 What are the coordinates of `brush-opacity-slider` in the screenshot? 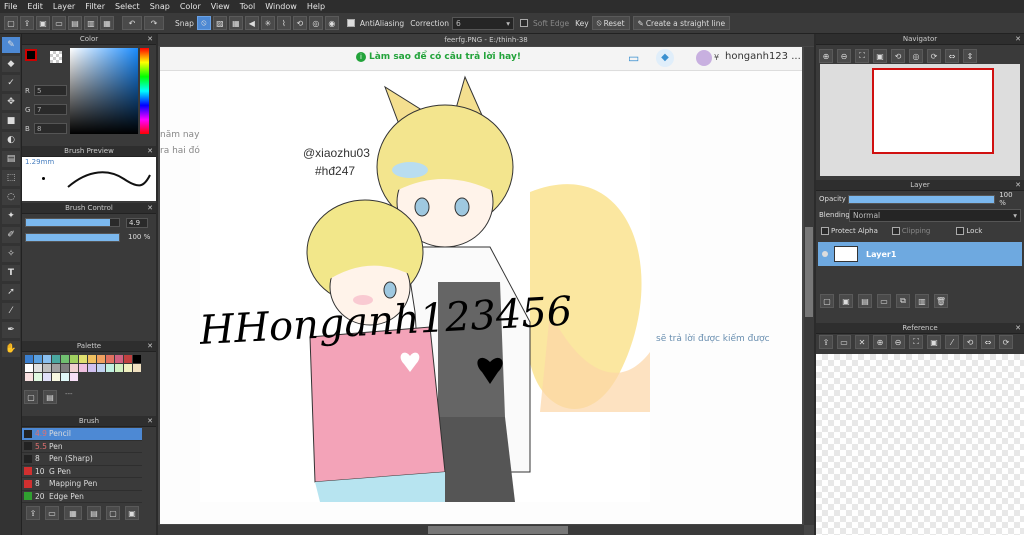 It's located at (72, 237).